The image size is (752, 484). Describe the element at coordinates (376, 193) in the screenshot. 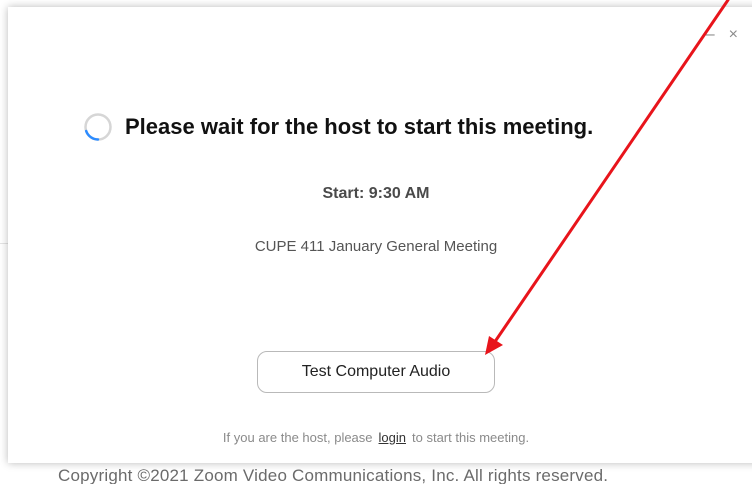

I see `meeting-start-time: Start: 9:30 AM` at that location.